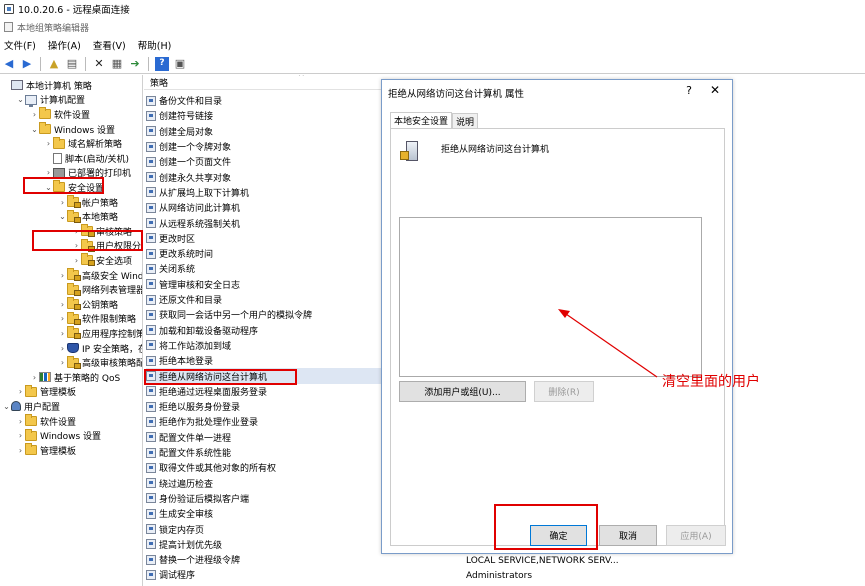 This screenshot has width=865, height=586. What do you see at coordinates (711, 382) in the screenshot?
I see `annotation-text: 清空里面的用户` at bounding box center [711, 382].